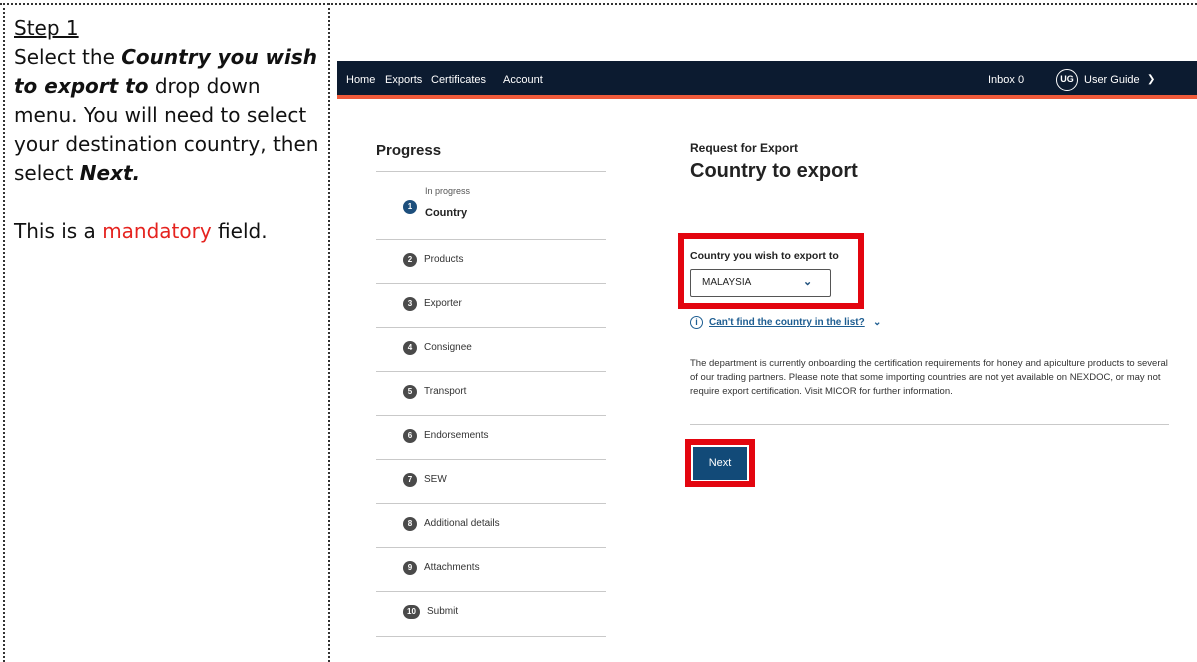 The image size is (1197, 662). What do you see at coordinates (443, 611) in the screenshot?
I see `step-label-submit: Submit` at bounding box center [443, 611].